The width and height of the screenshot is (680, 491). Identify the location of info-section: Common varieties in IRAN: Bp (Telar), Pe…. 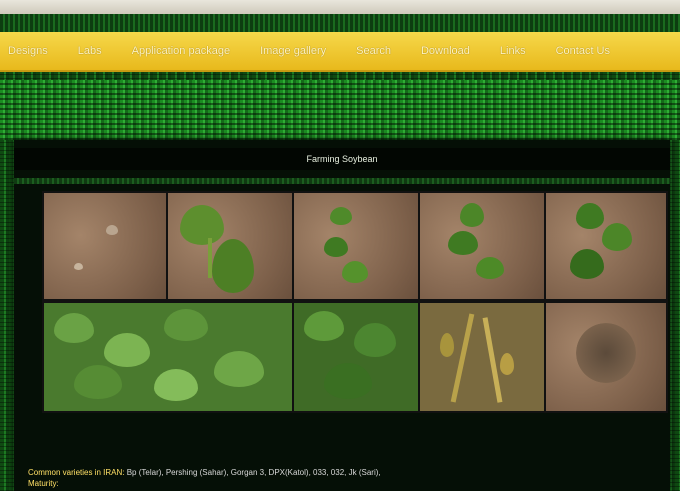
(204, 479).